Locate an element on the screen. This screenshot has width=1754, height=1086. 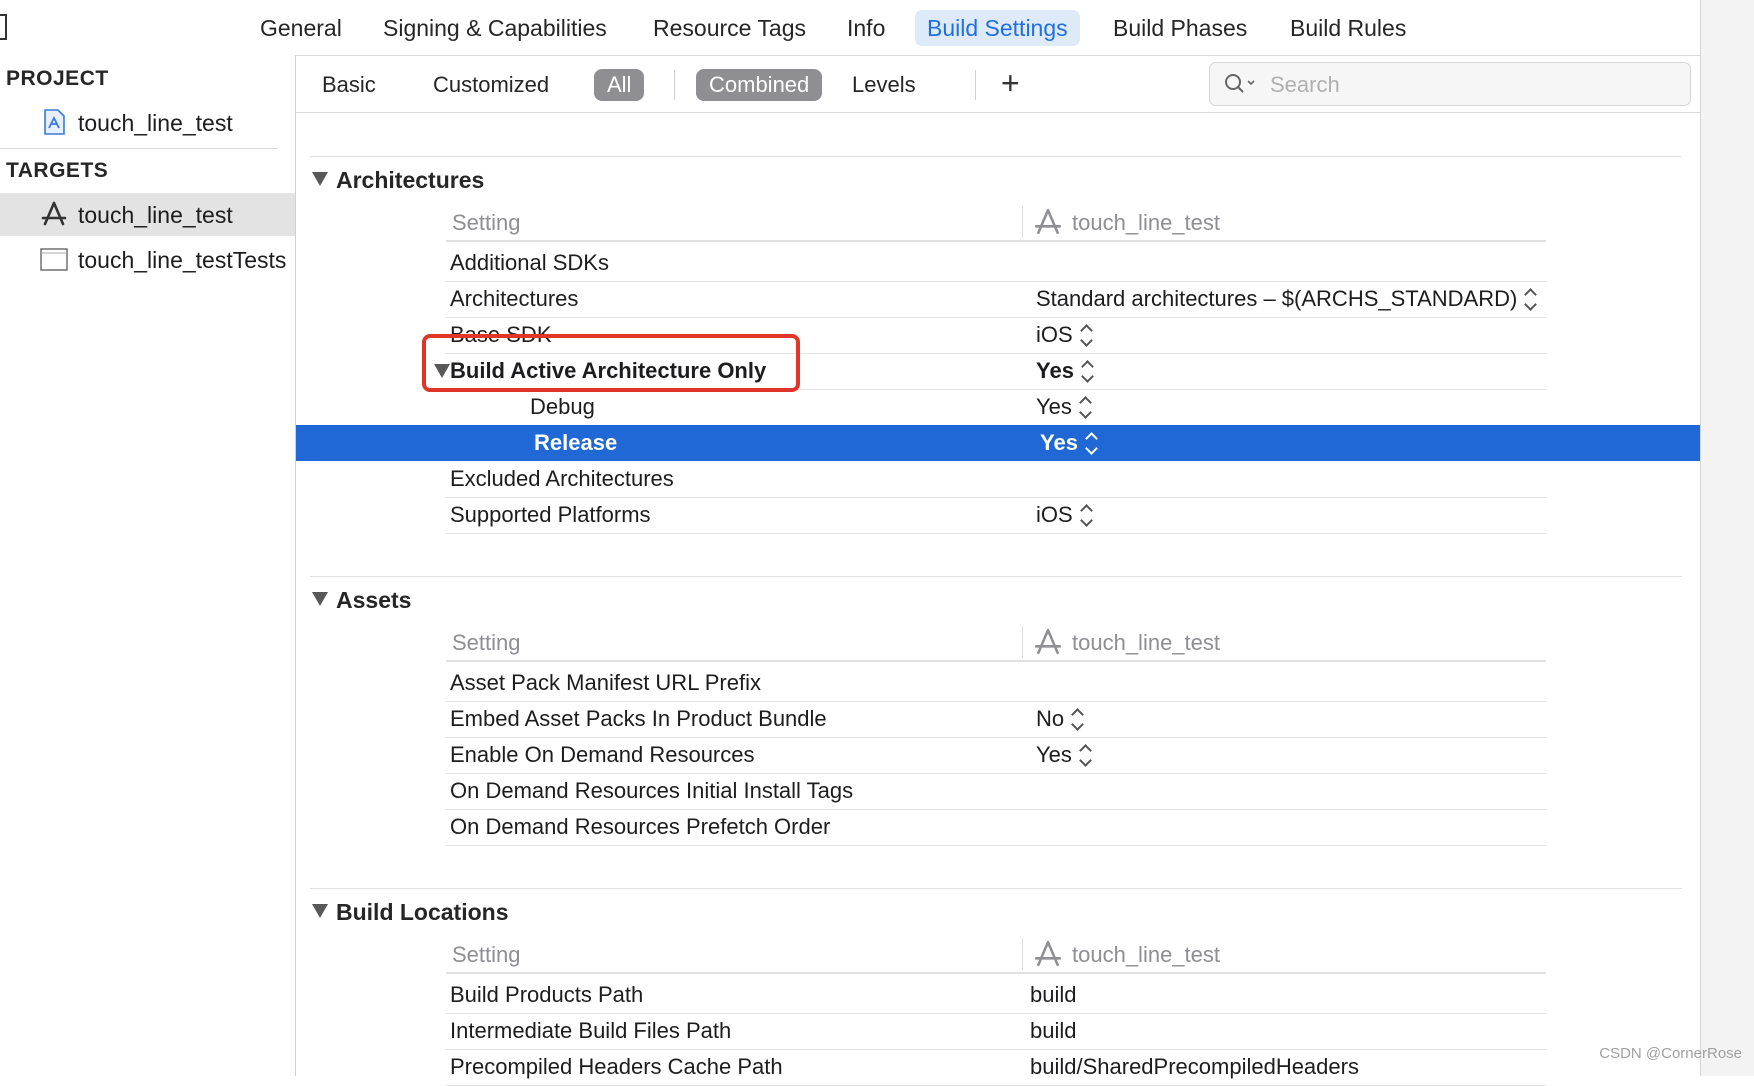
sidebar-toggle-edge is located at coordinates (3, 27).